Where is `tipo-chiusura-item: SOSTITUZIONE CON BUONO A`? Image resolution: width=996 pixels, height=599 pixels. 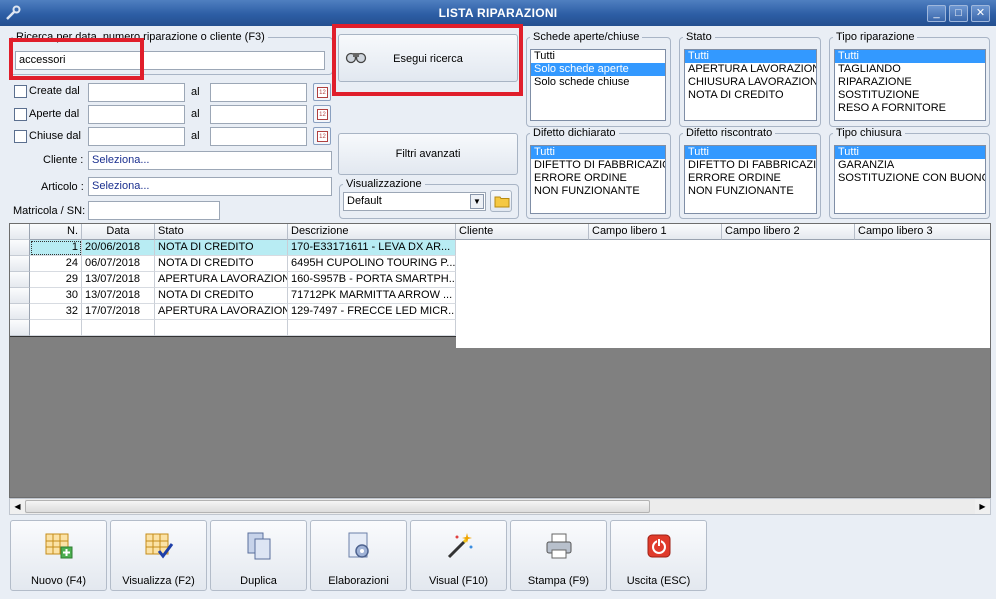
tipo-chiusura-item: SOSTITUZIONE CON BUONO A is located at coordinates (910, 178).